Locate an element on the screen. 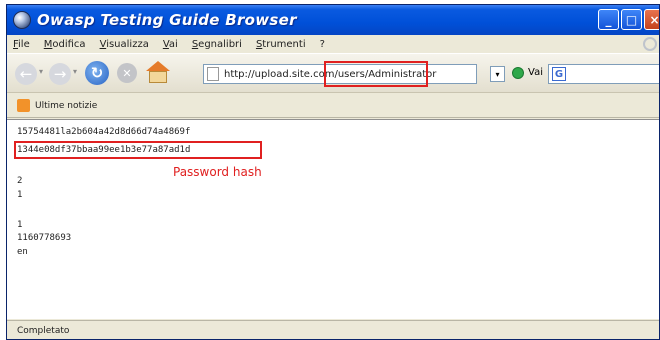 This screenshot has width=660, height=340. back-arrow-icon: ← is located at coordinates (26, 74).